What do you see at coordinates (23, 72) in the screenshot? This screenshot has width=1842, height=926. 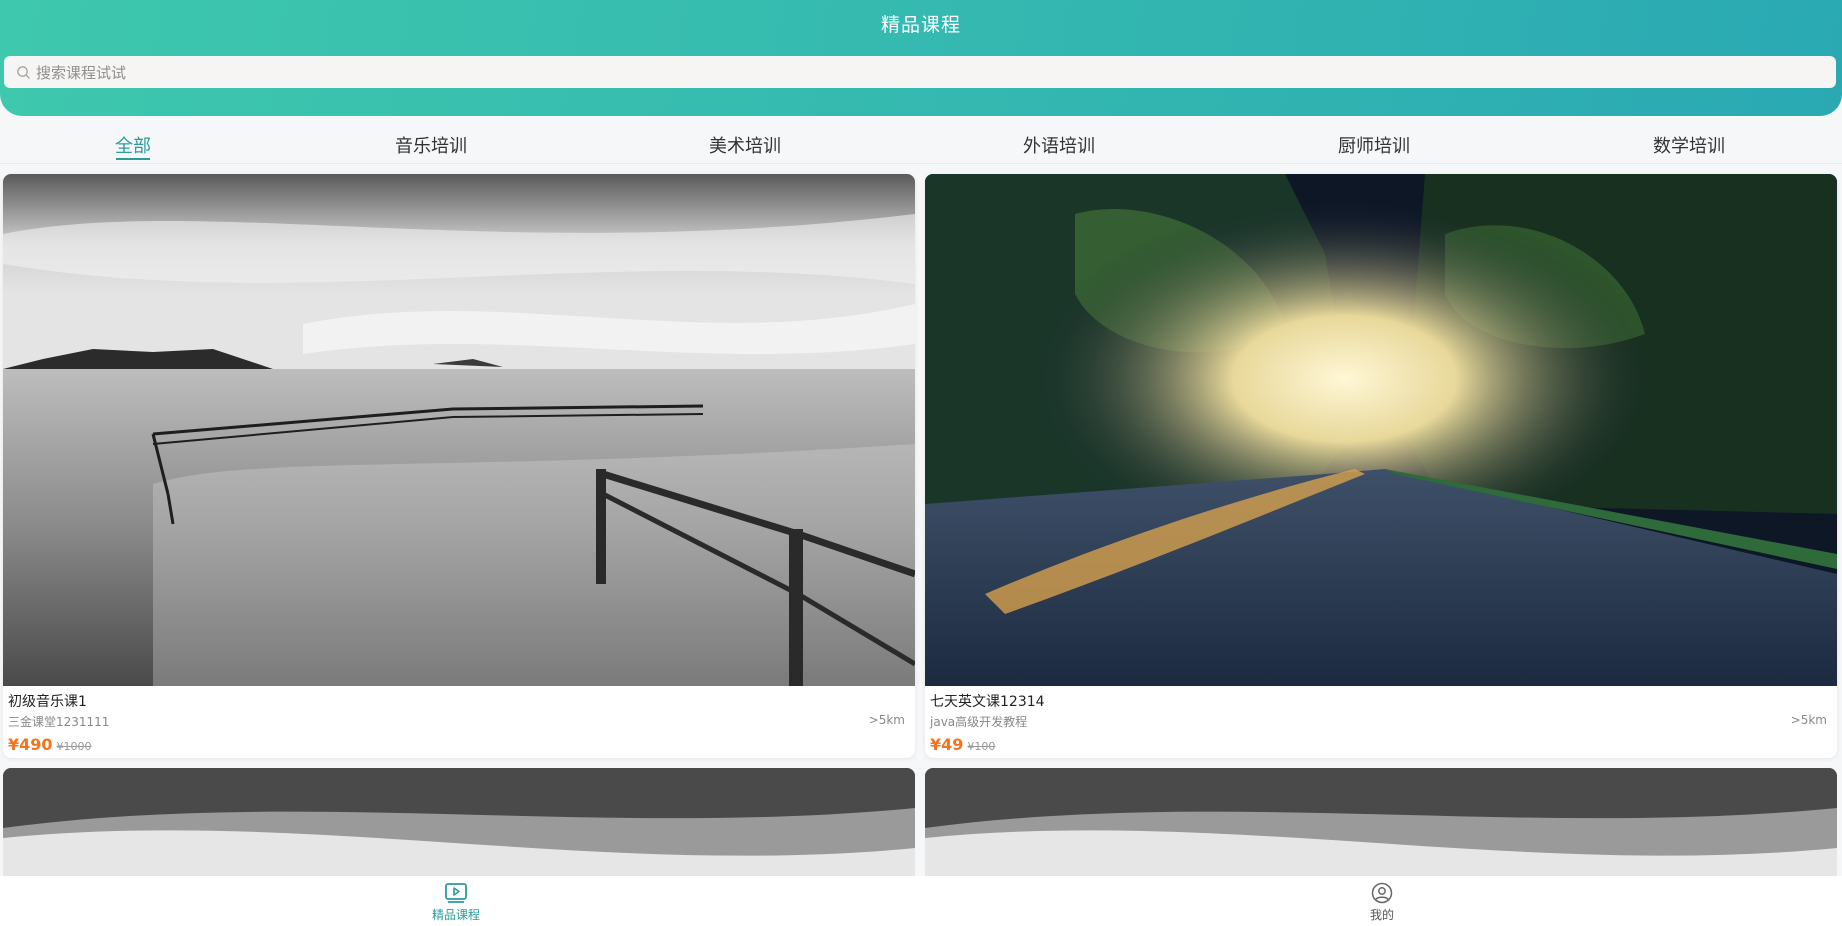 I see `search-icon` at bounding box center [23, 72].